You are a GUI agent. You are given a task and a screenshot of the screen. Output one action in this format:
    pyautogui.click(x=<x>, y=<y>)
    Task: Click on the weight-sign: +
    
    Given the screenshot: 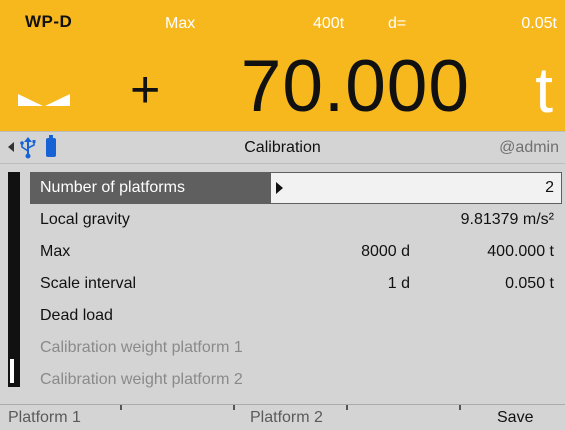 What is the action you would take?
    pyautogui.click(x=145, y=90)
    